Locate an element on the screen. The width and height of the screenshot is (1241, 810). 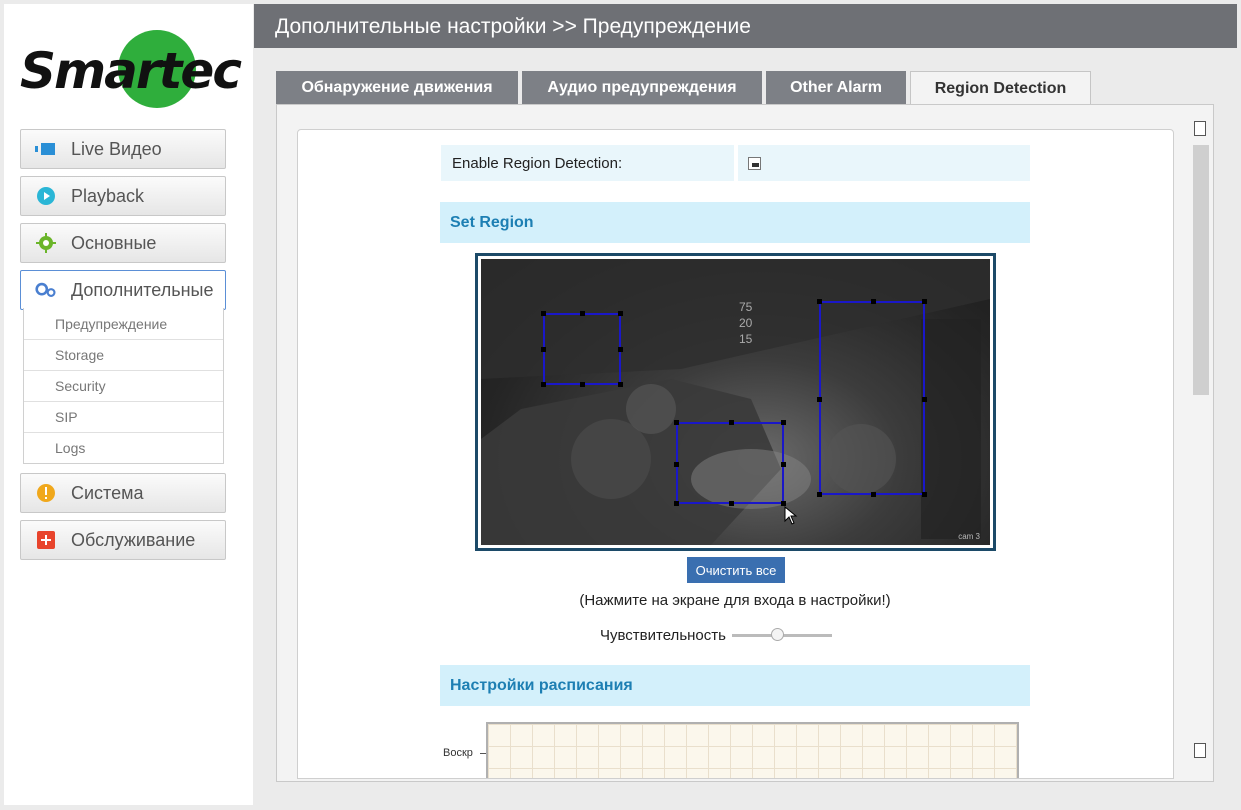
gear-icon is located at coordinates (46, 243).